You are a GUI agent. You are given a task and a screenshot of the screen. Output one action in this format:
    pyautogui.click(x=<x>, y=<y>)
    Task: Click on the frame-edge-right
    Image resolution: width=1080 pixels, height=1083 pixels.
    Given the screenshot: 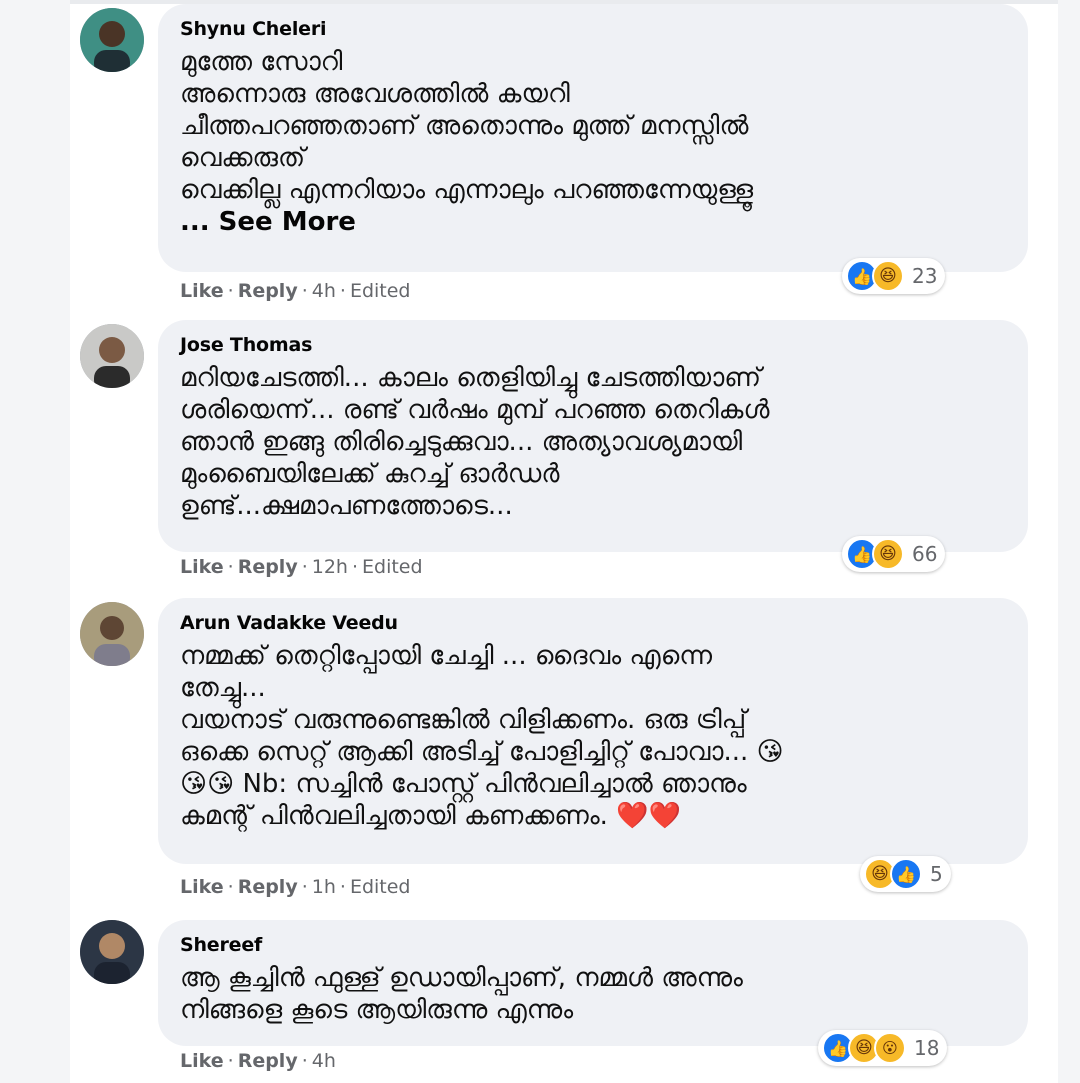 What is the action you would take?
    pyautogui.click(x=1069, y=541)
    